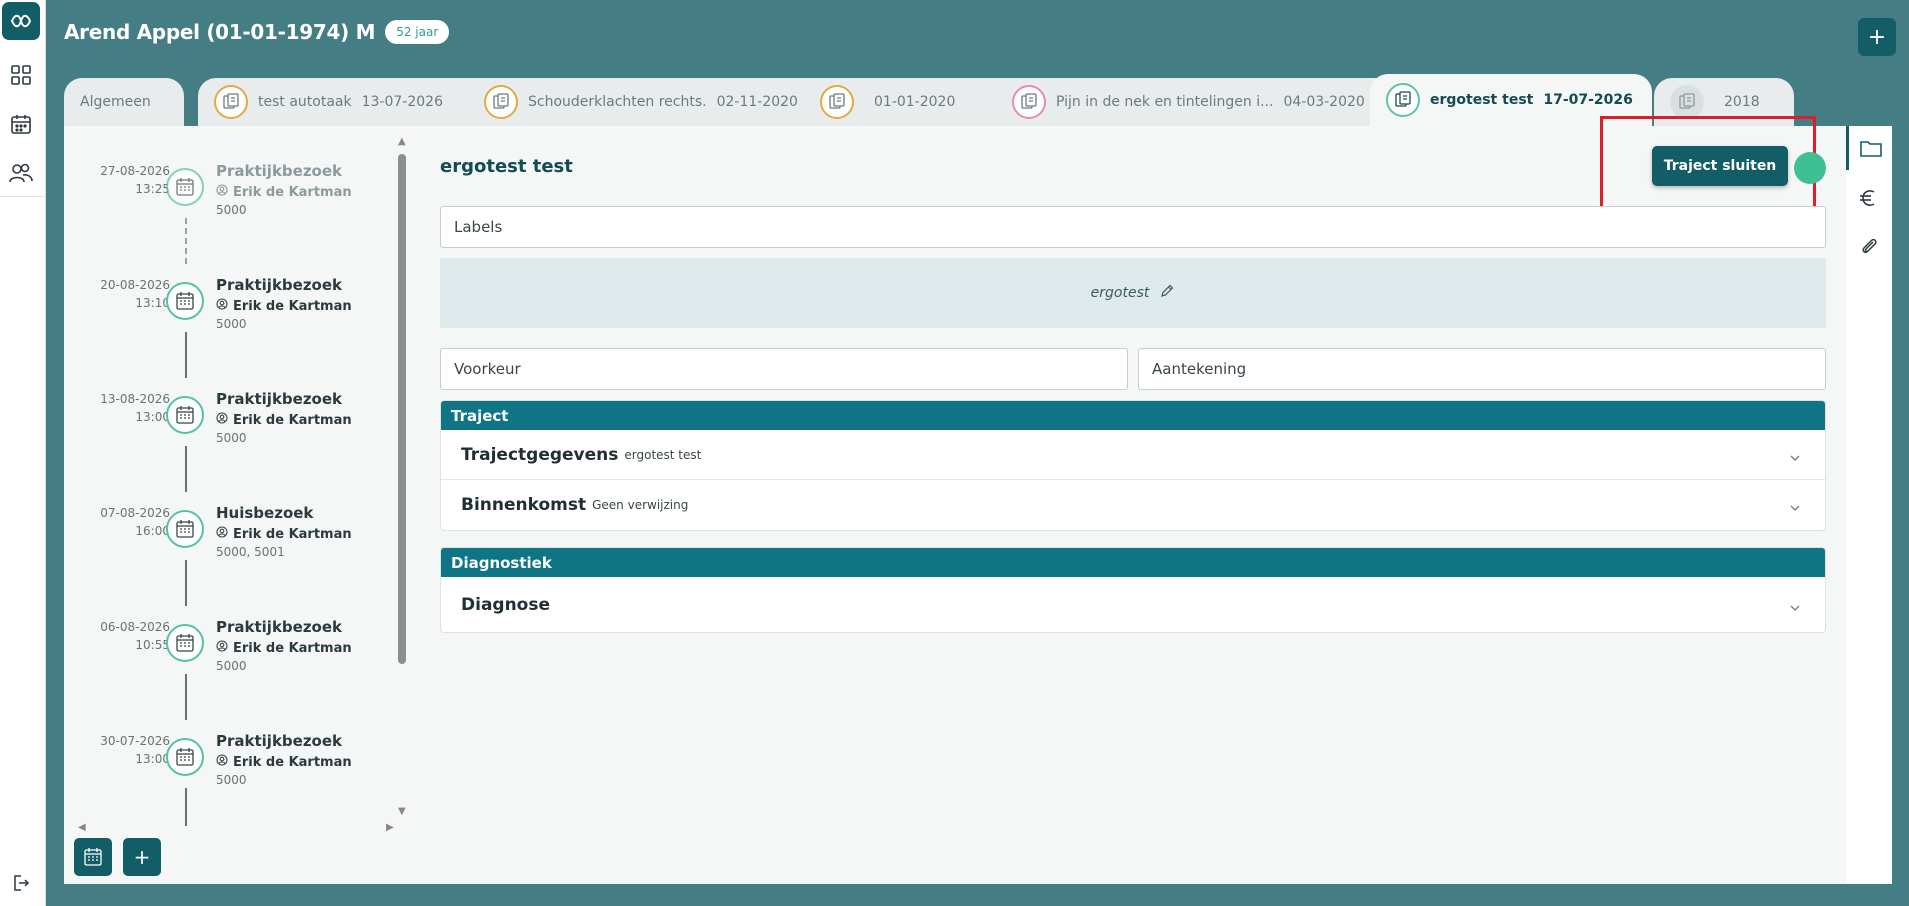  Describe the element at coordinates (1877, 37) in the screenshot. I see `add-button: +` at that location.